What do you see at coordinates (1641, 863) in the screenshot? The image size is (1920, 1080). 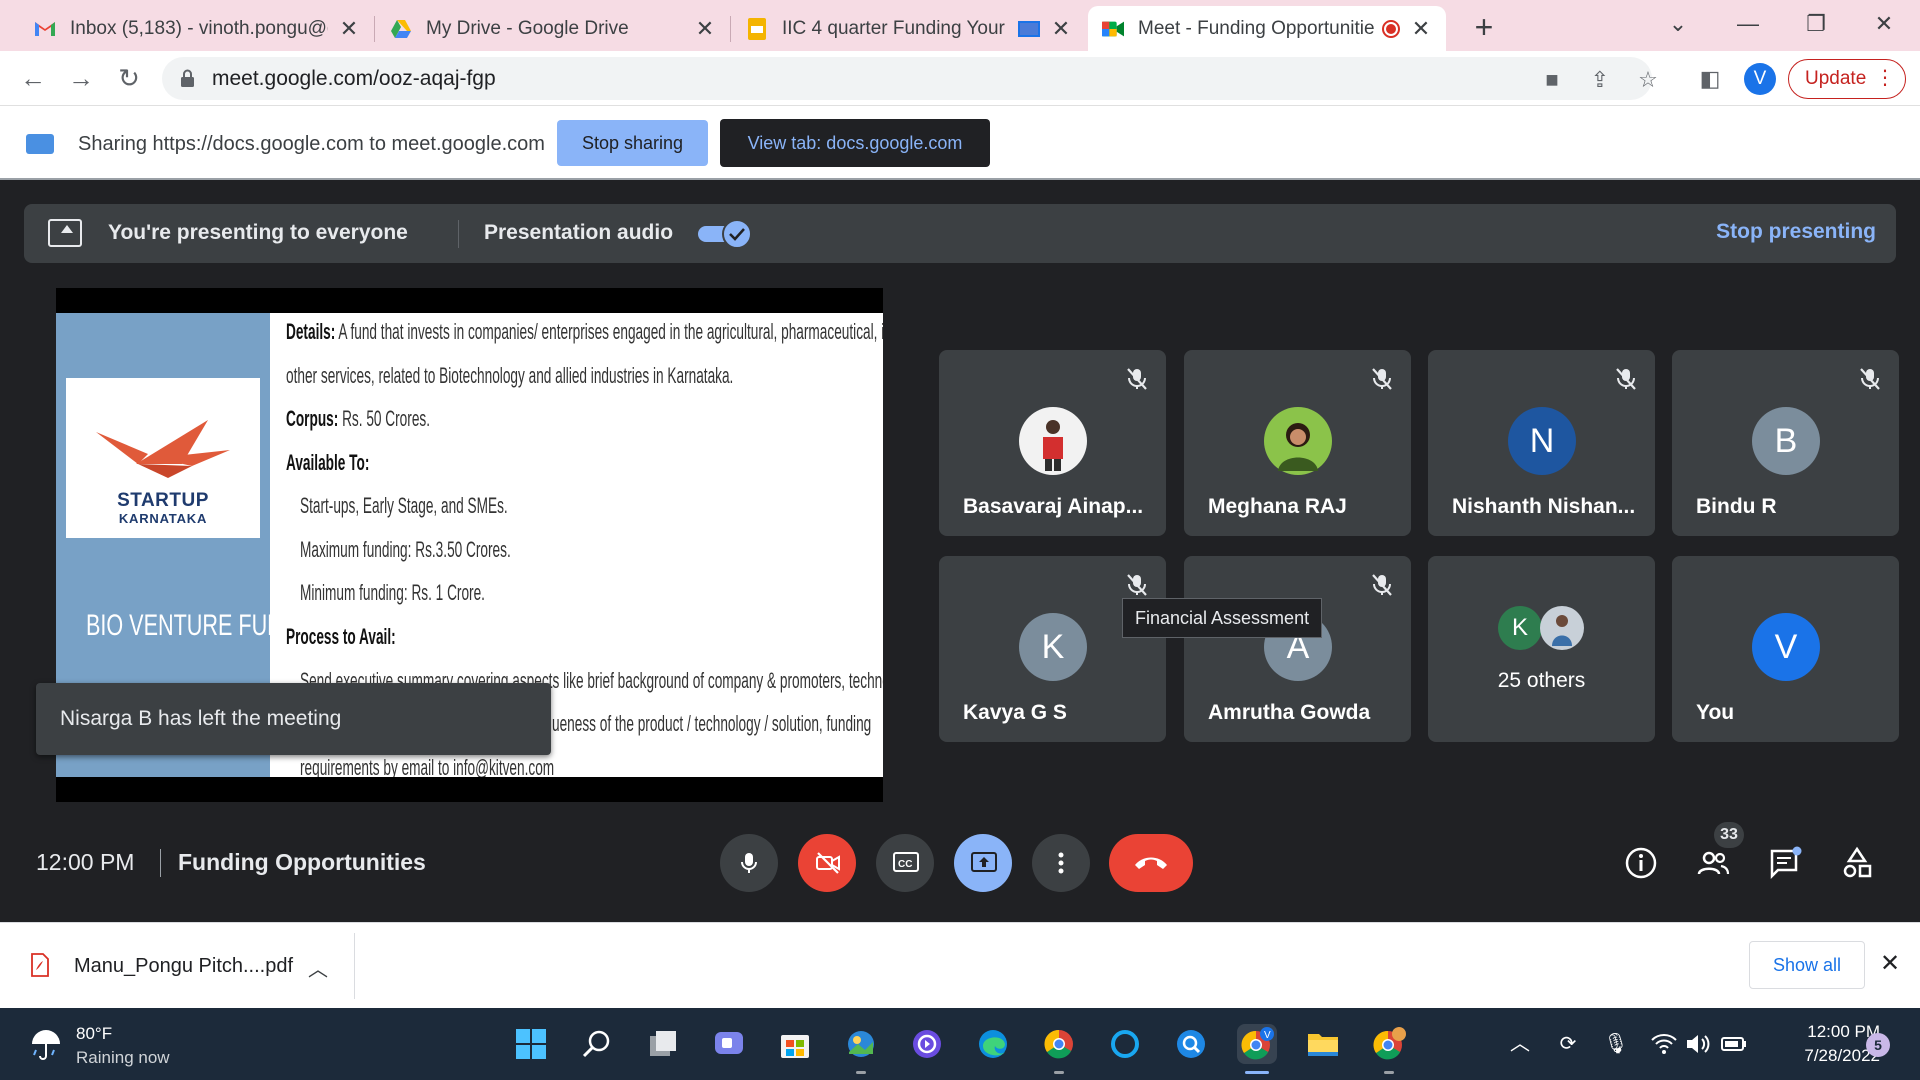 I see `meeting-details-icon` at bounding box center [1641, 863].